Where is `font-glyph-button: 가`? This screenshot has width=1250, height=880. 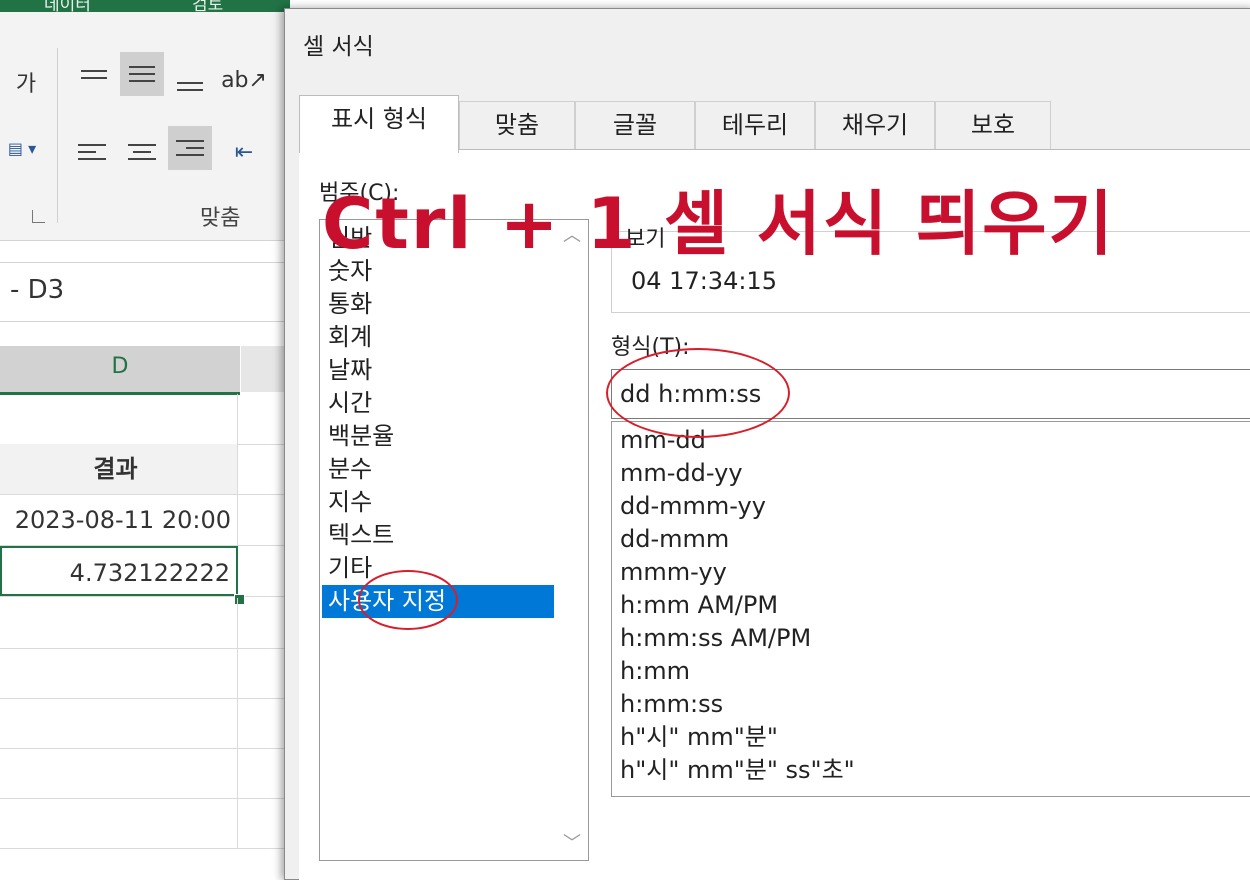
font-glyph-button: 가 is located at coordinates (26, 82).